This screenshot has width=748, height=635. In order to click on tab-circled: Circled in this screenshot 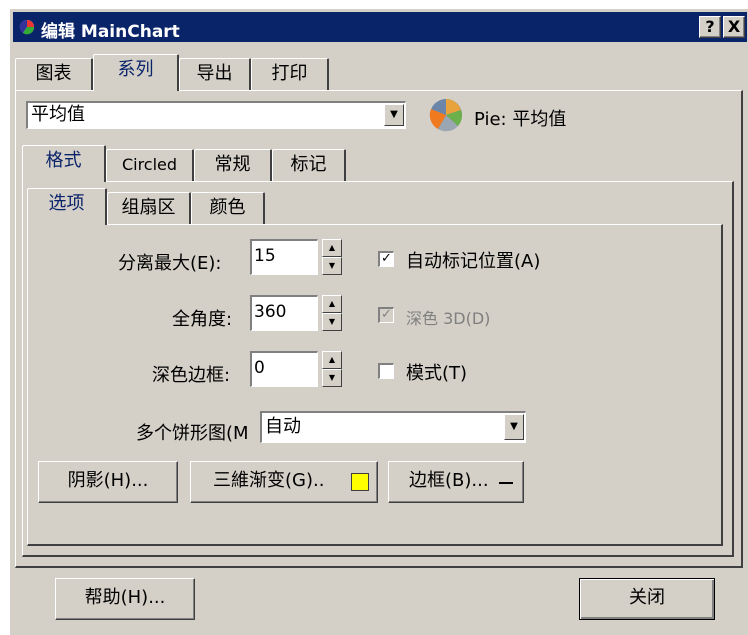, I will do `click(150, 165)`.